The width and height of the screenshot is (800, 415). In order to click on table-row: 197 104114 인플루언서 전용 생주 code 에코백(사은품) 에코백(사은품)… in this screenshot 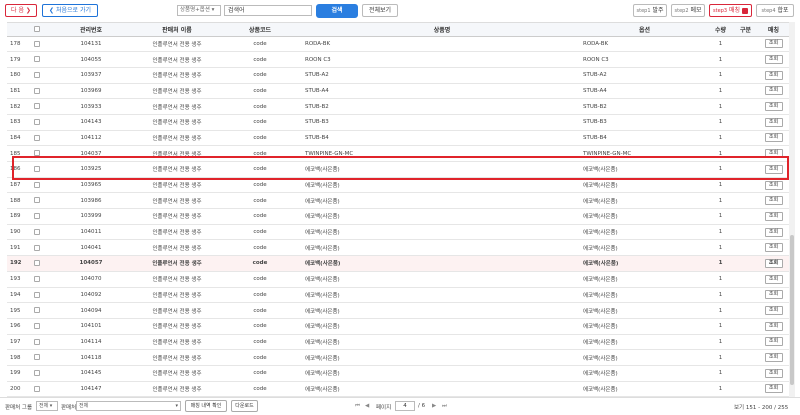, I will do `click(398, 342)`.